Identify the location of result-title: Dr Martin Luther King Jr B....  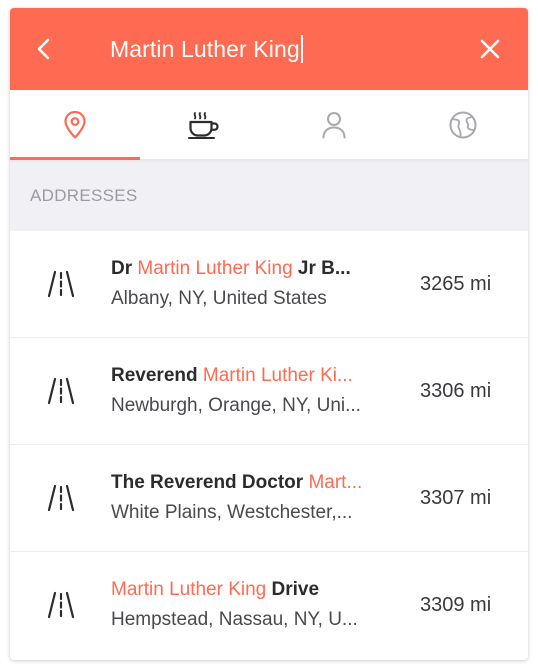
(246, 269).